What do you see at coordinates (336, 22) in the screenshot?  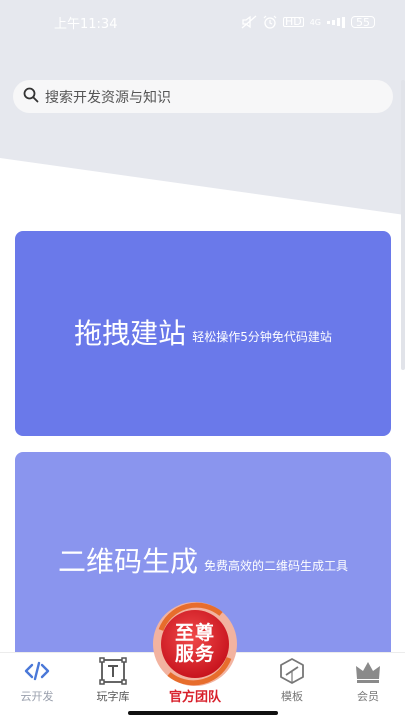 I see `signal-icon` at bounding box center [336, 22].